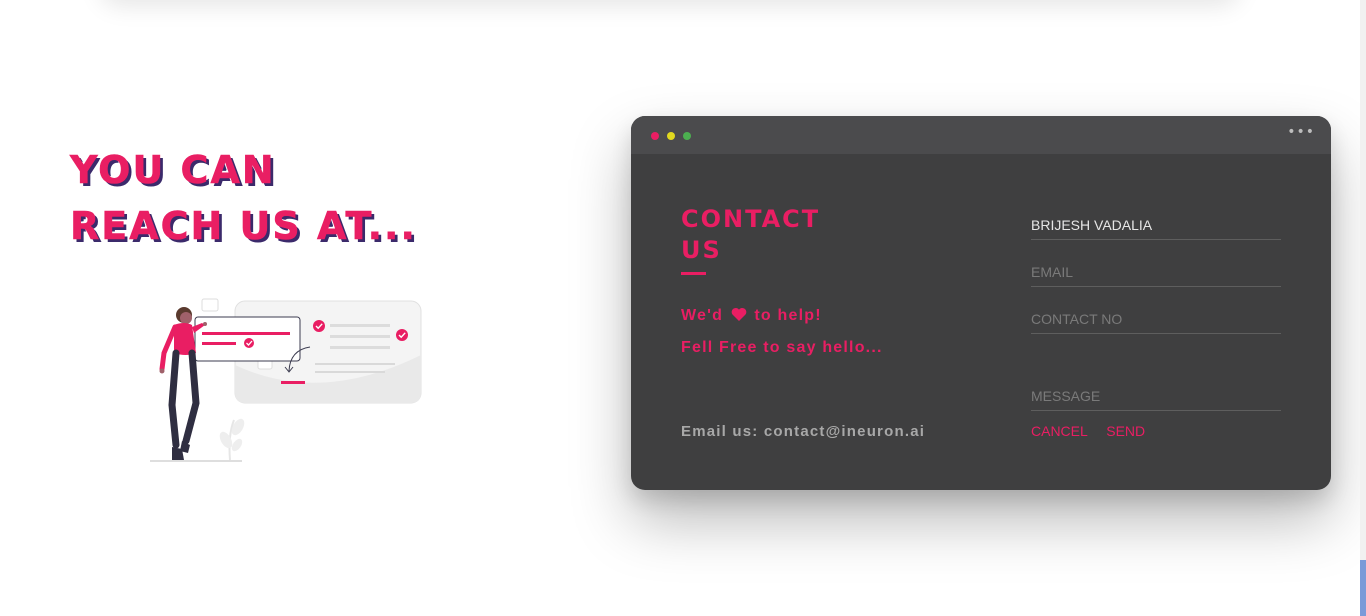 The image size is (1366, 616). What do you see at coordinates (687, 136) in the screenshot?
I see `window-maximize-dot` at bounding box center [687, 136].